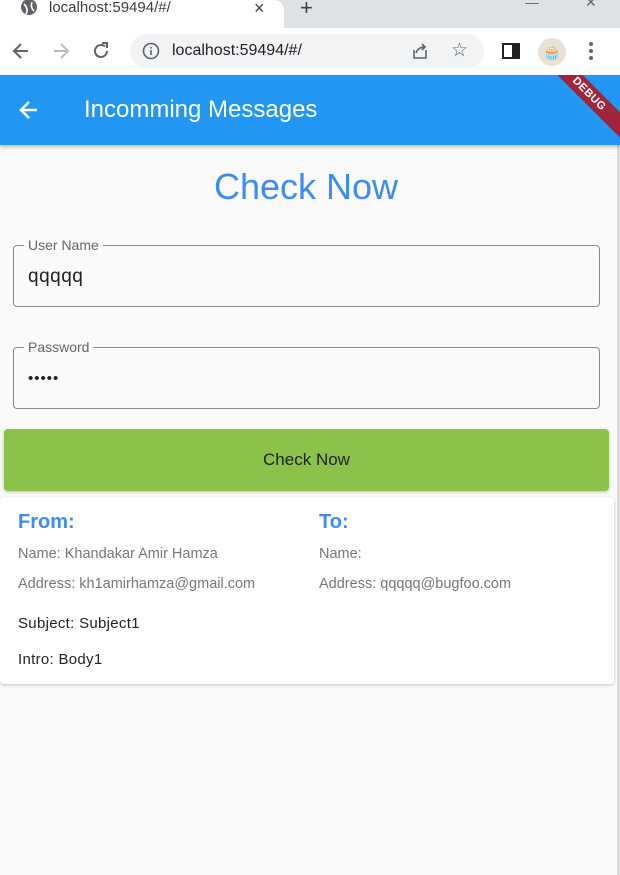 The height and width of the screenshot is (875, 620). Describe the element at coordinates (306, 9) in the screenshot. I see `new-tab-button: +` at that location.